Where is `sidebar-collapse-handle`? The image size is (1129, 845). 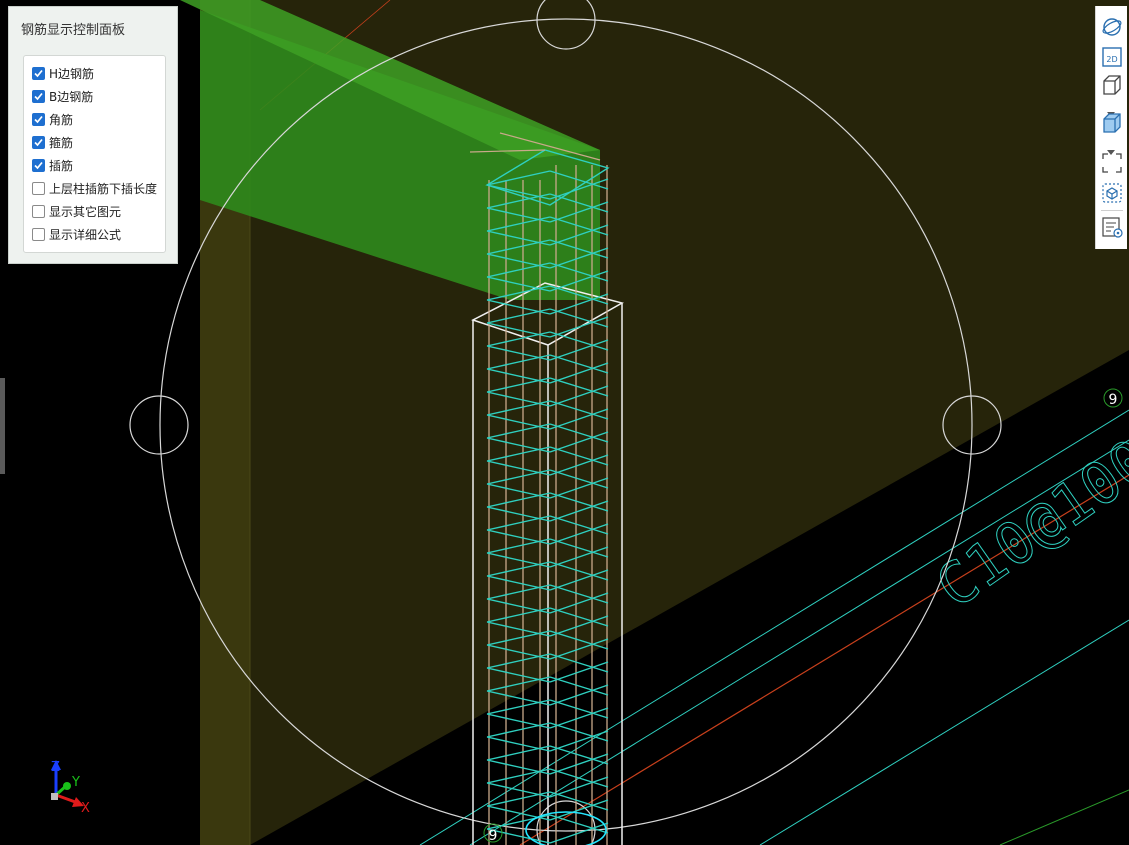
sidebar-collapse-handle is located at coordinates (2, 426).